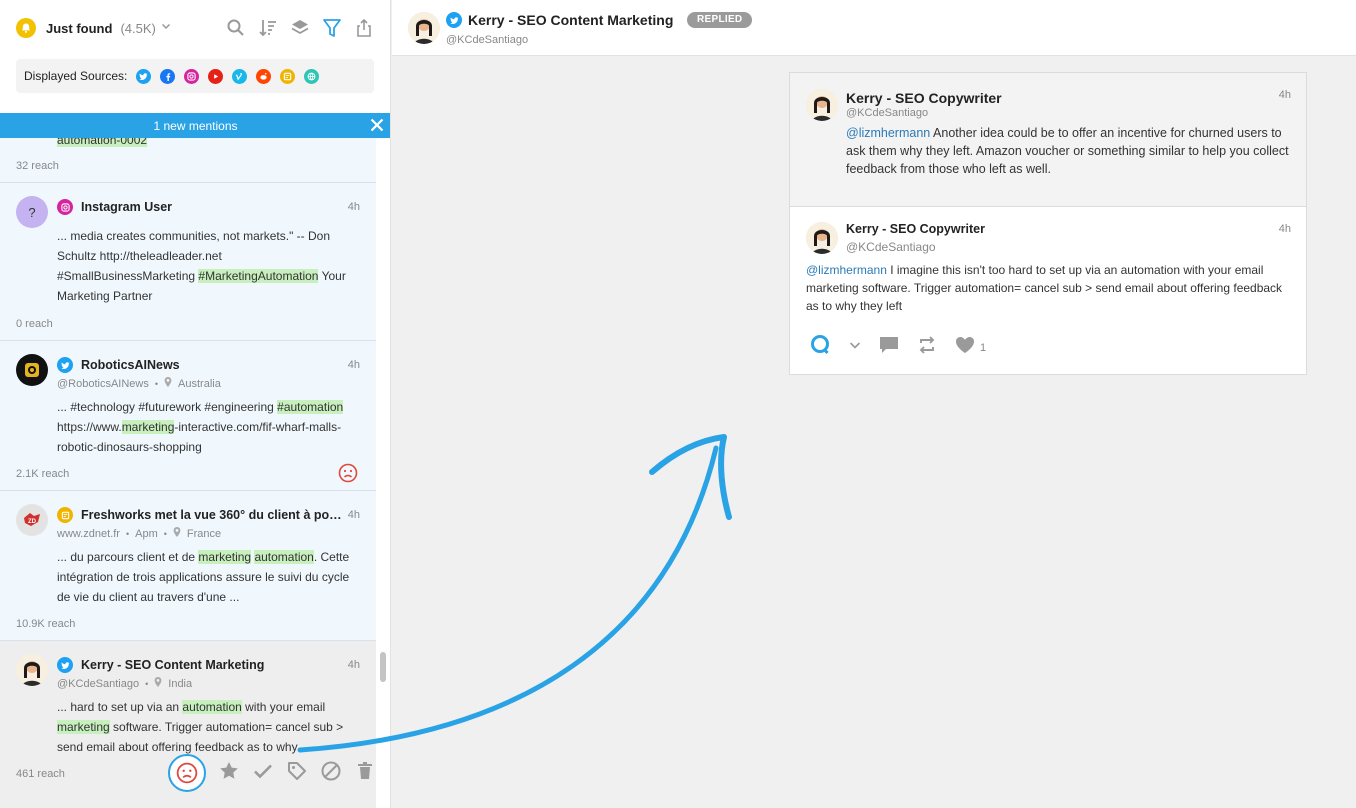  Describe the element at coordinates (206, 665) in the screenshot. I see `author-name: Kerry - SEO Content Marketing` at that location.